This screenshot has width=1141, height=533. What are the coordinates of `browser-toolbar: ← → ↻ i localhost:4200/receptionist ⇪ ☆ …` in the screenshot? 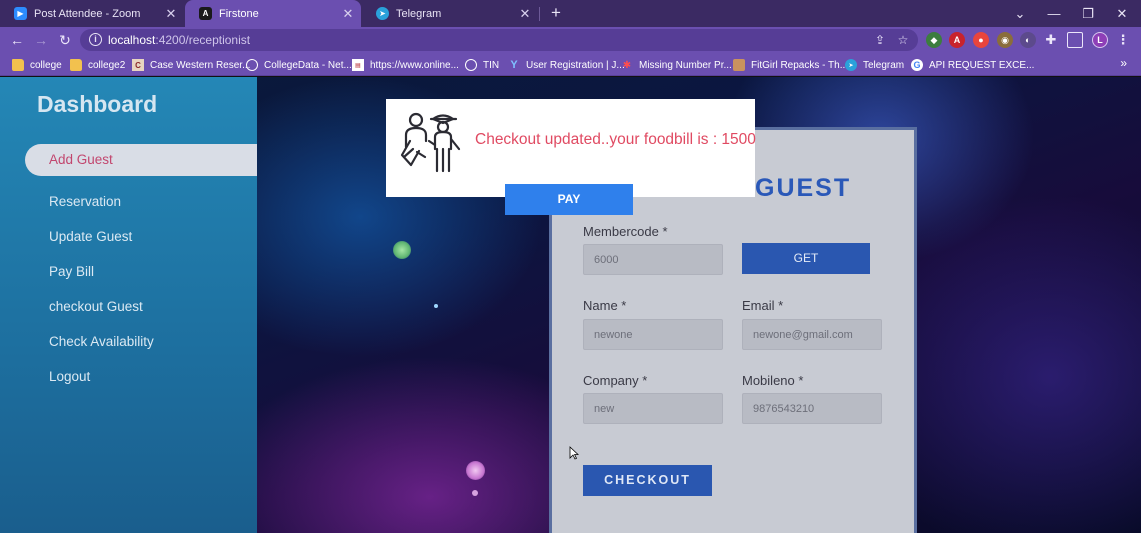 It's located at (570, 40).